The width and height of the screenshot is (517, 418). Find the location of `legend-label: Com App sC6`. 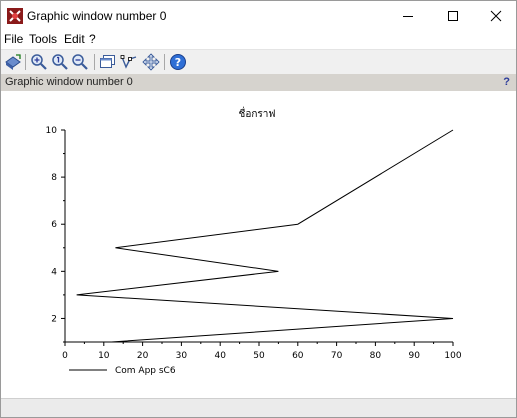

legend-label: Com App sC6 is located at coordinates (145, 371).